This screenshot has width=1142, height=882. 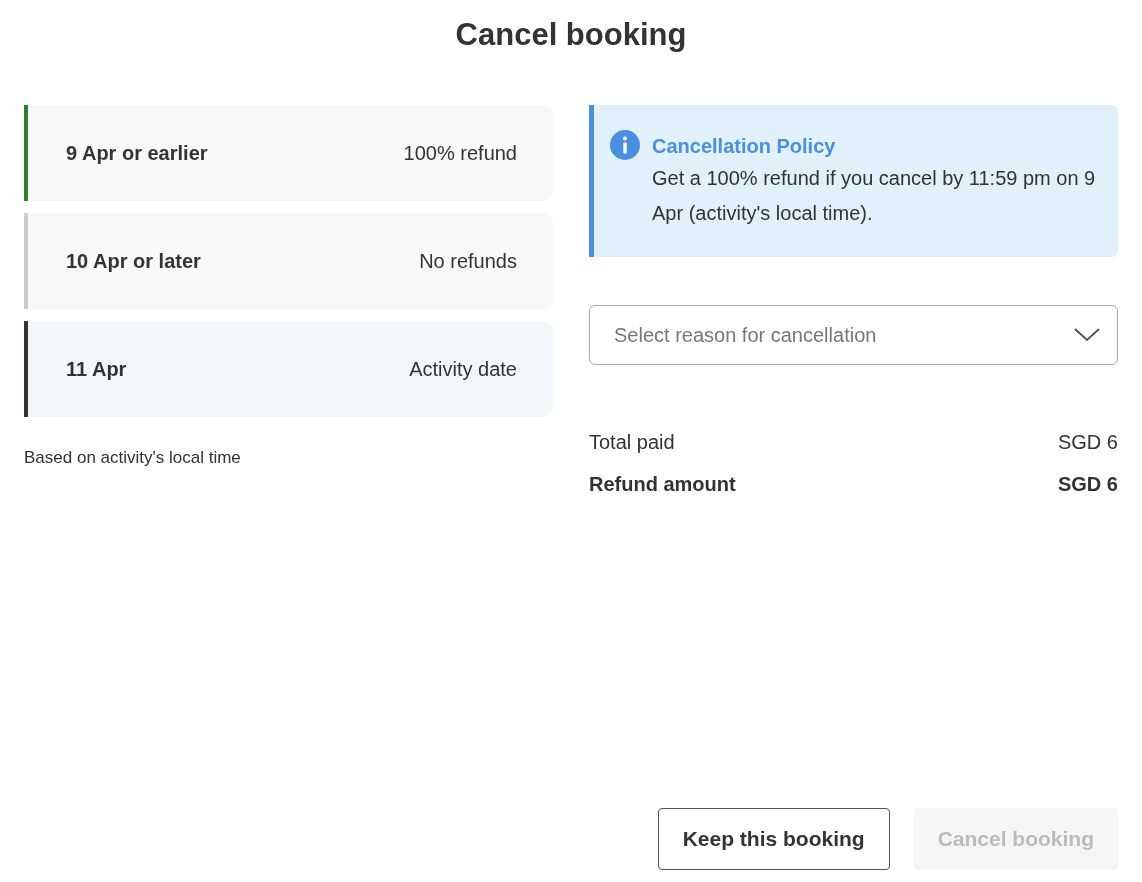 What do you see at coordinates (133, 261) in the screenshot?
I see `timeline-date: 10 Apr or later` at bounding box center [133, 261].